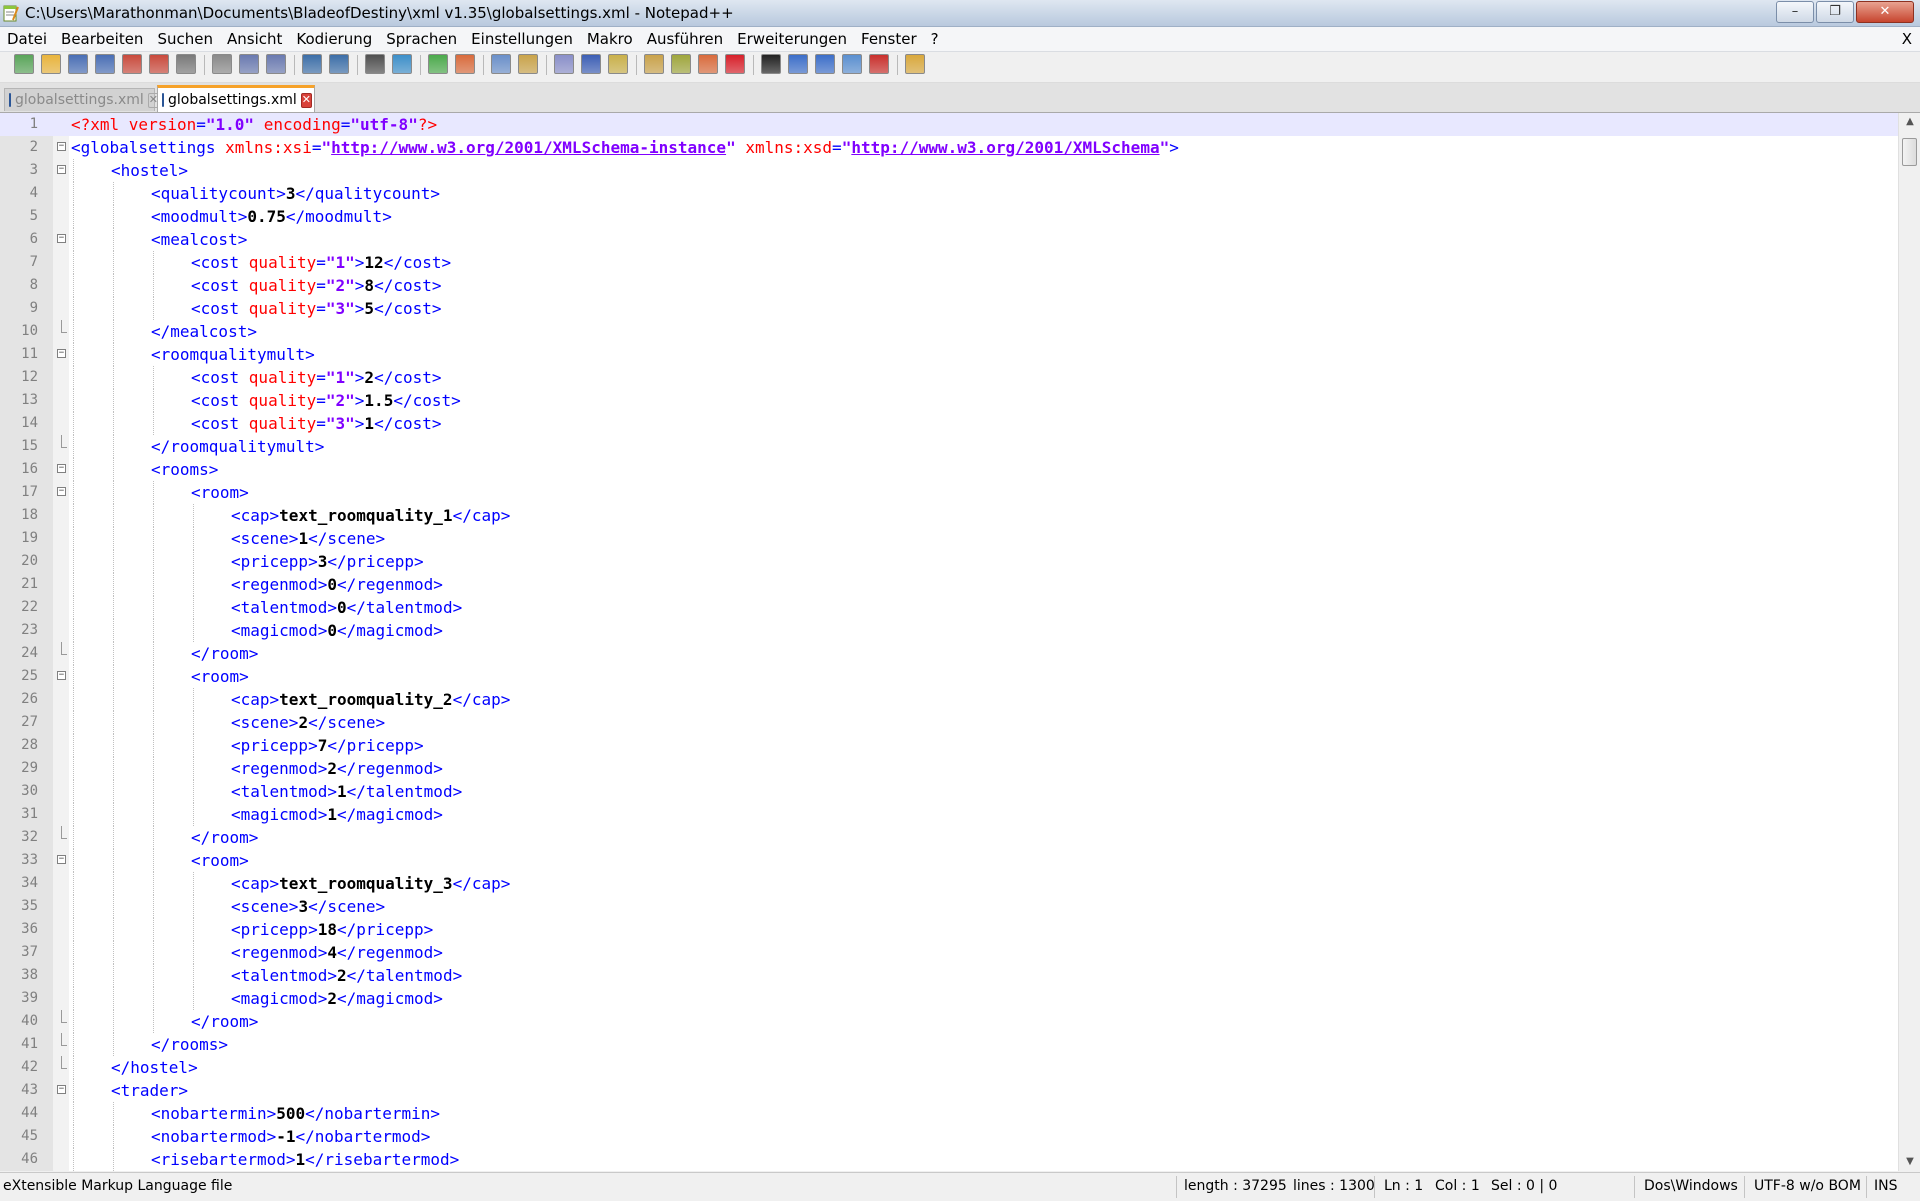  I want to click on code-line: 33 − <room>, so click(949, 860).